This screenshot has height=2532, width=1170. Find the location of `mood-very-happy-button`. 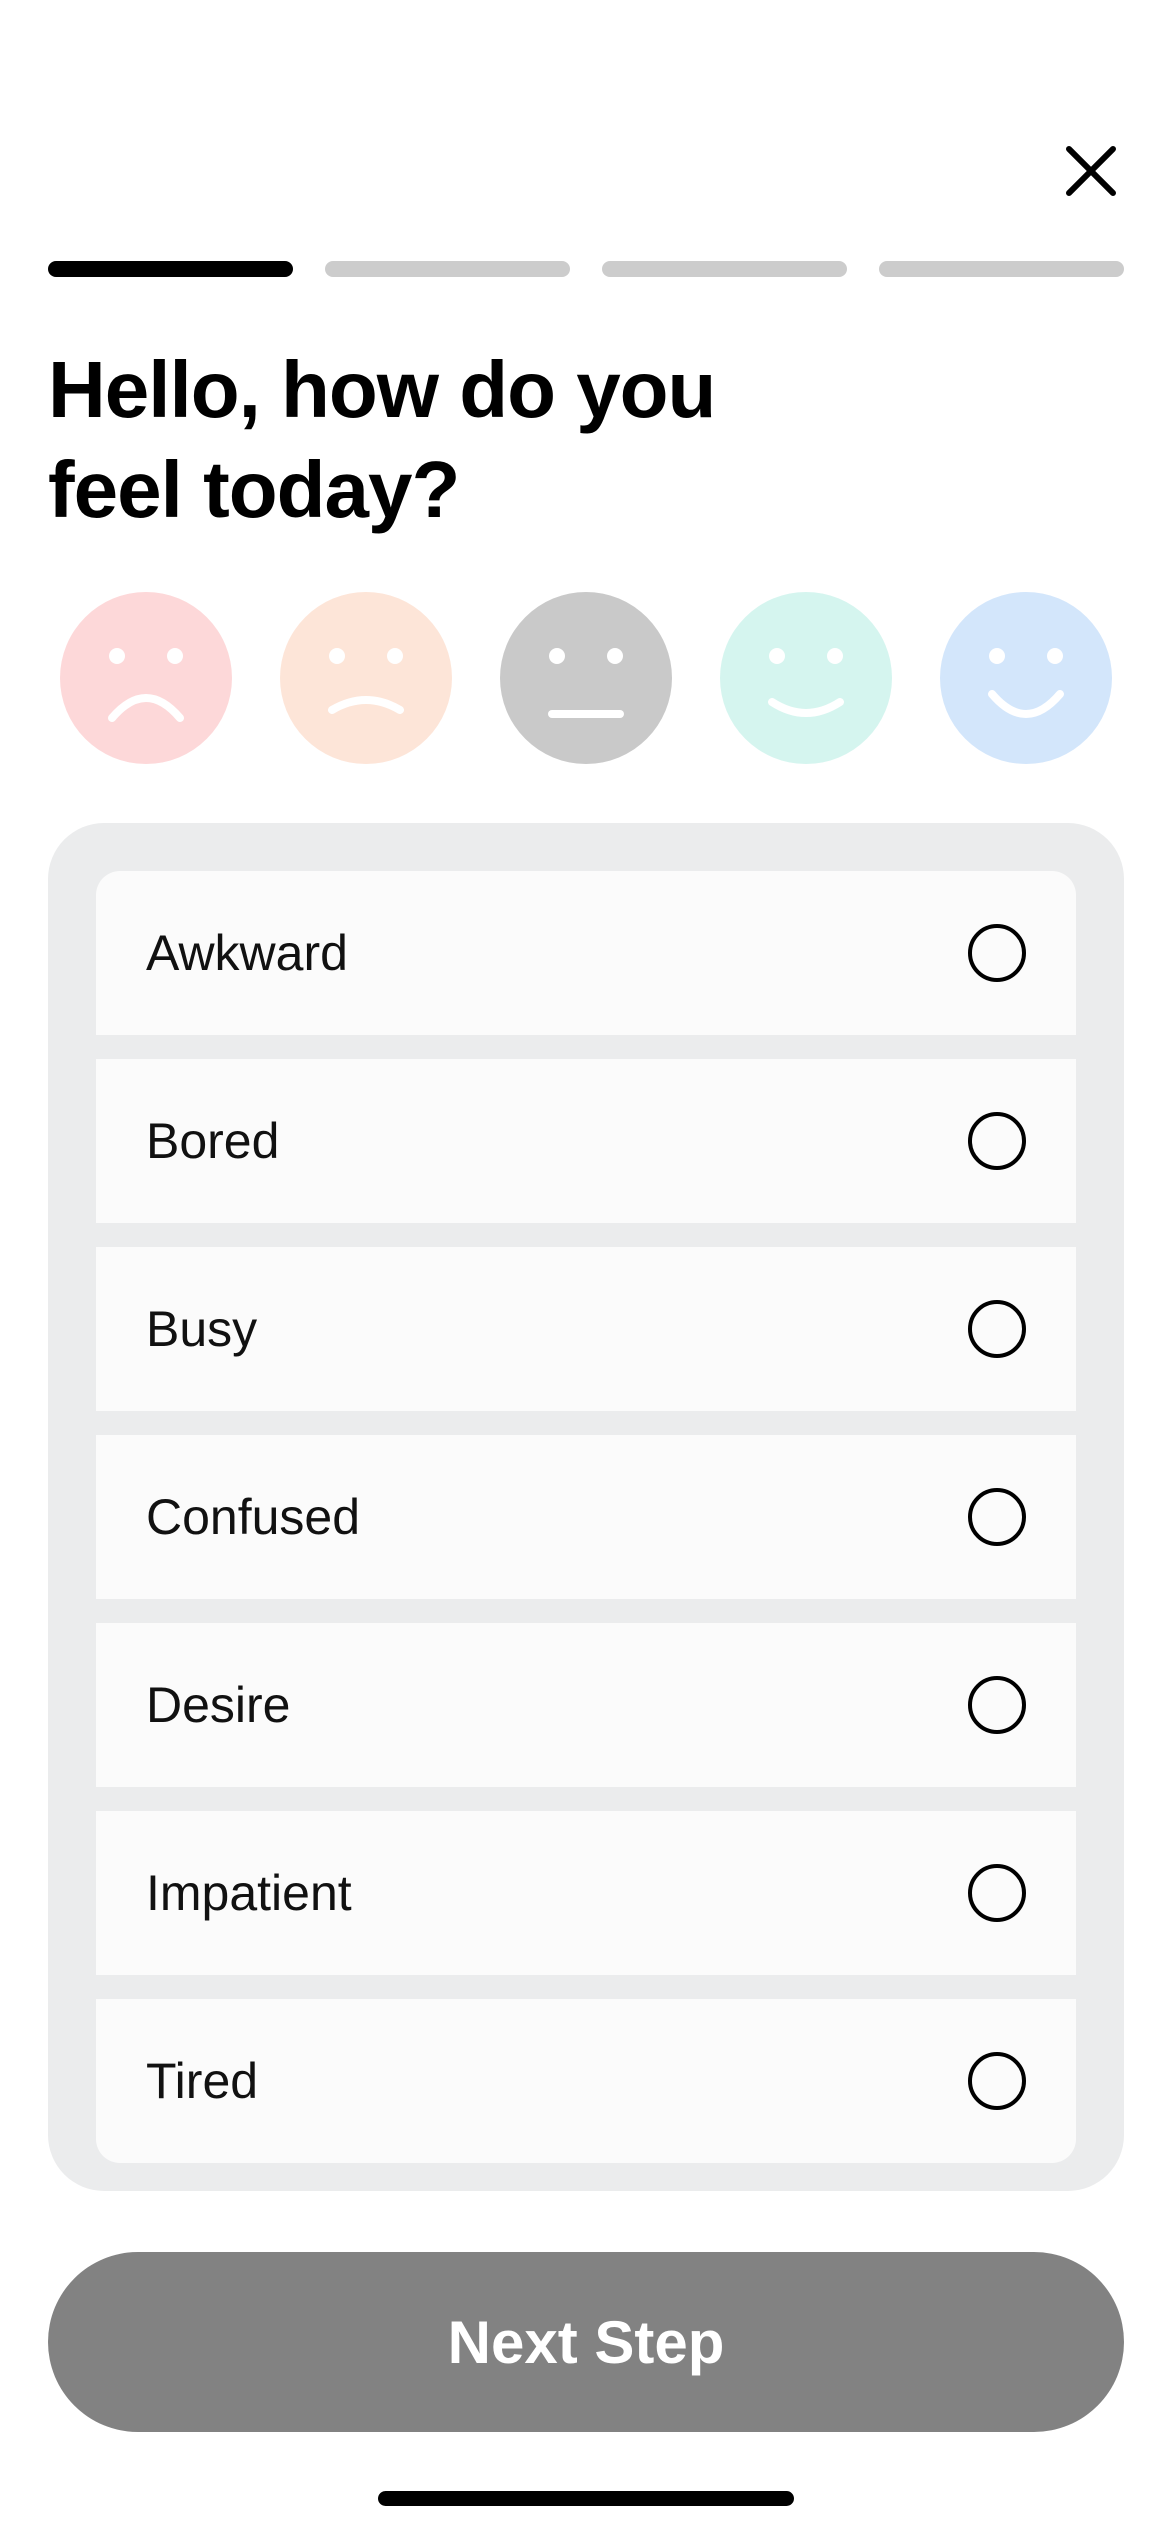

mood-very-happy-button is located at coordinates (1026, 678).